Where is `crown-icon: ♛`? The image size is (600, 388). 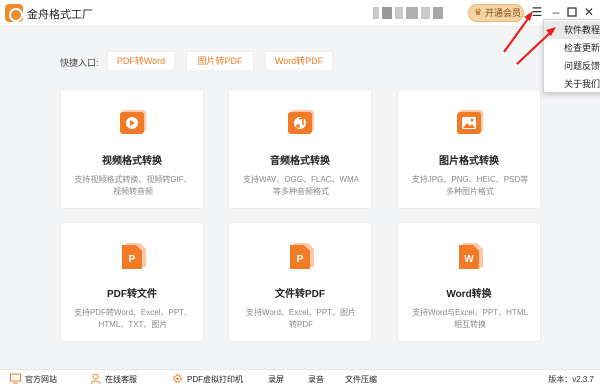 crown-icon: ♛ is located at coordinates (478, 12).